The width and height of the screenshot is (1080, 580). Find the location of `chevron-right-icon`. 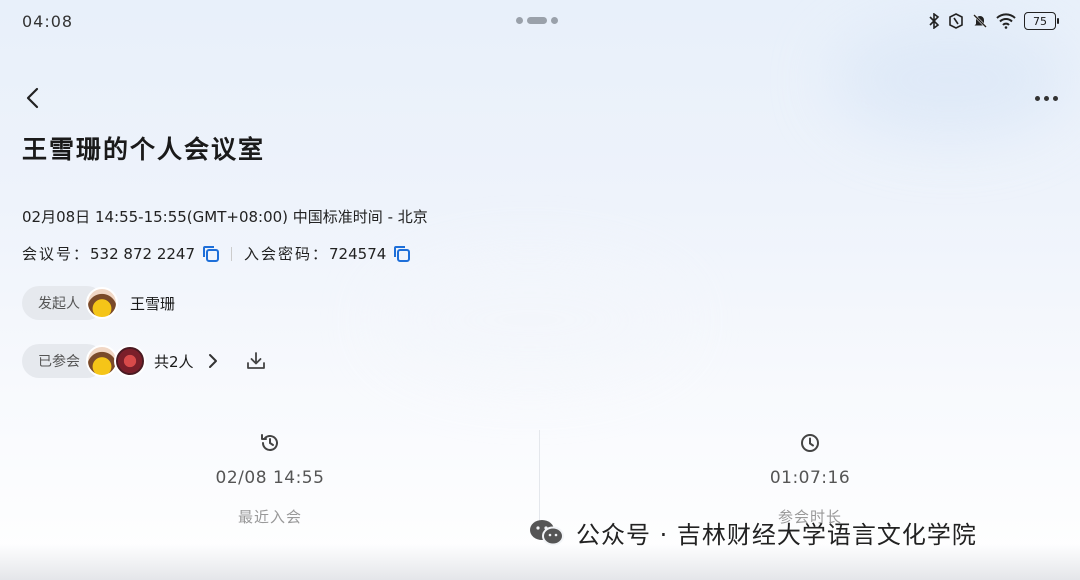

chevron-right-icon is located at coordinates (213, 361).